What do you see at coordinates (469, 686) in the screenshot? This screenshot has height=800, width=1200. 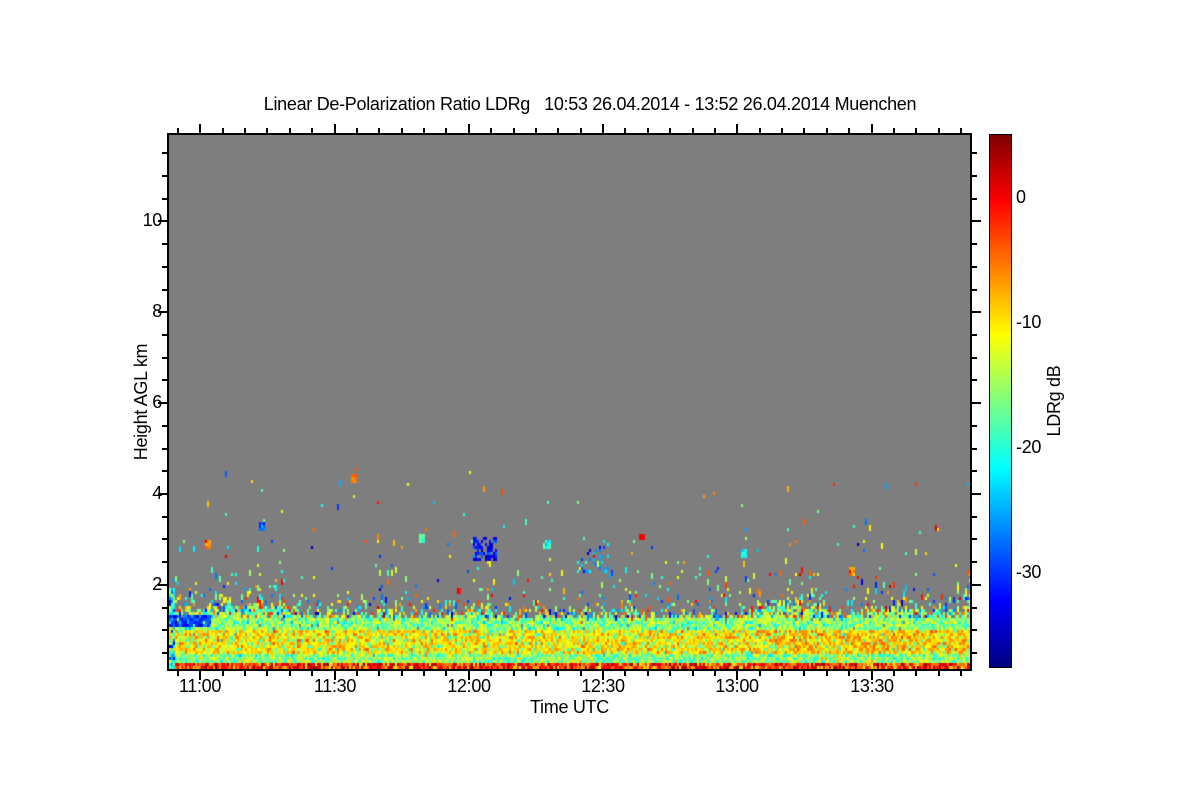 I see `x-tick-label: 12:00` at bounding box center [469, 686].